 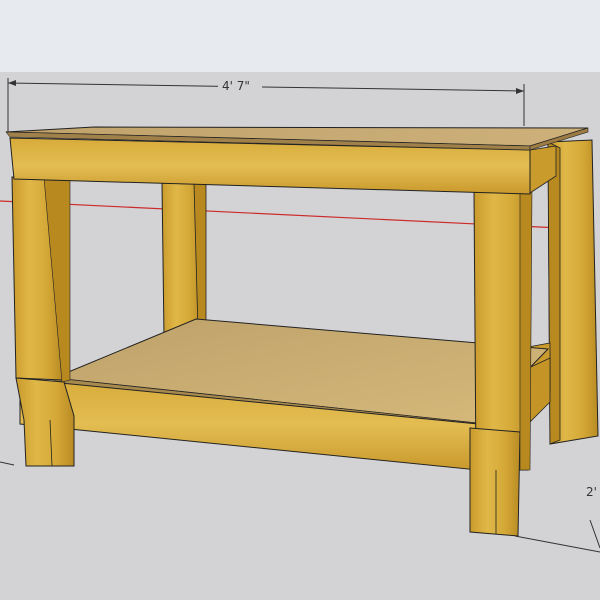 I want to click on back-right-leg, so click(x=573, y=292).